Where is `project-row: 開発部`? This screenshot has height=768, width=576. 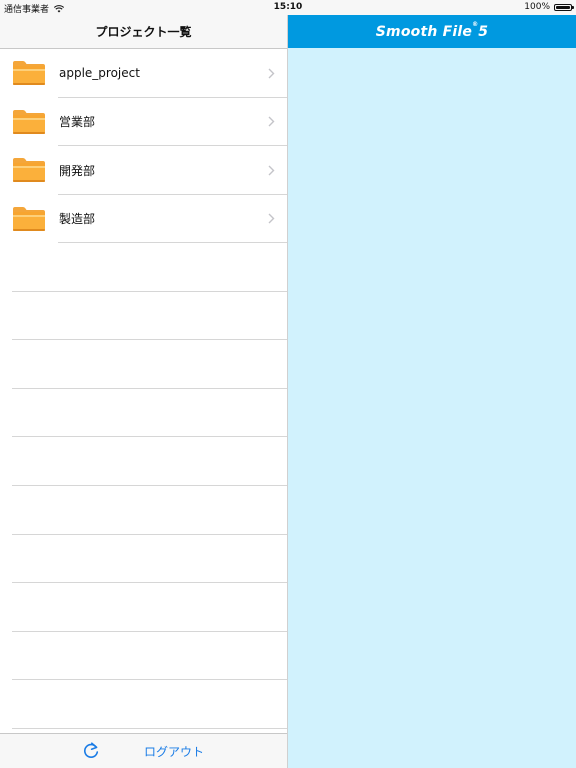 project-row: 開発部 is located at coordinates (143, 170).